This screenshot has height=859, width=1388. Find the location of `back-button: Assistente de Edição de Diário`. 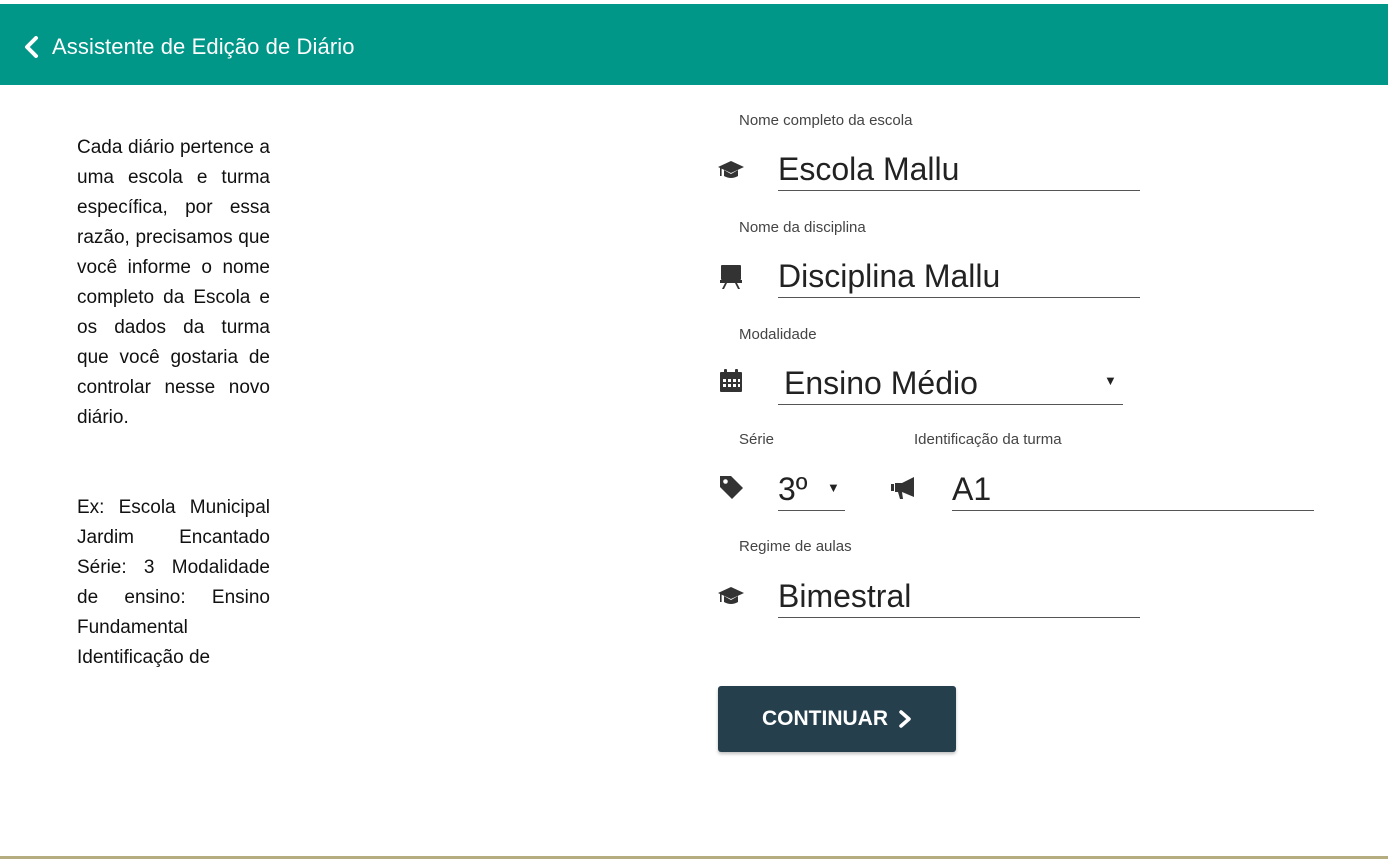

back-button: Assistente de Edição de Diário is located at coordinates (188, 47).